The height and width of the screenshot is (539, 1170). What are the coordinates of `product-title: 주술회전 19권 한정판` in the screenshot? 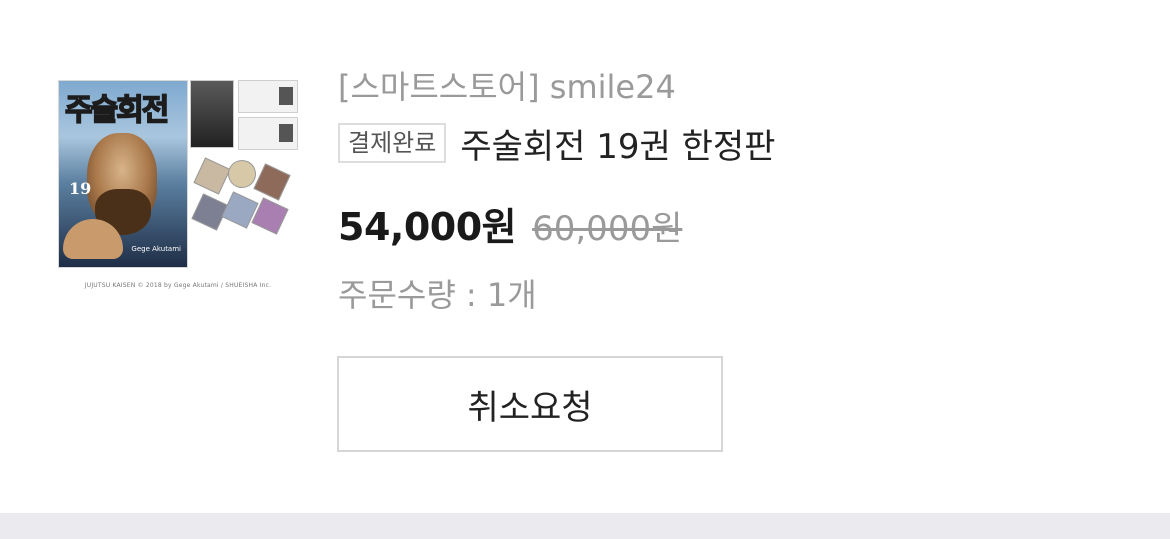 It's located at (617, 143).